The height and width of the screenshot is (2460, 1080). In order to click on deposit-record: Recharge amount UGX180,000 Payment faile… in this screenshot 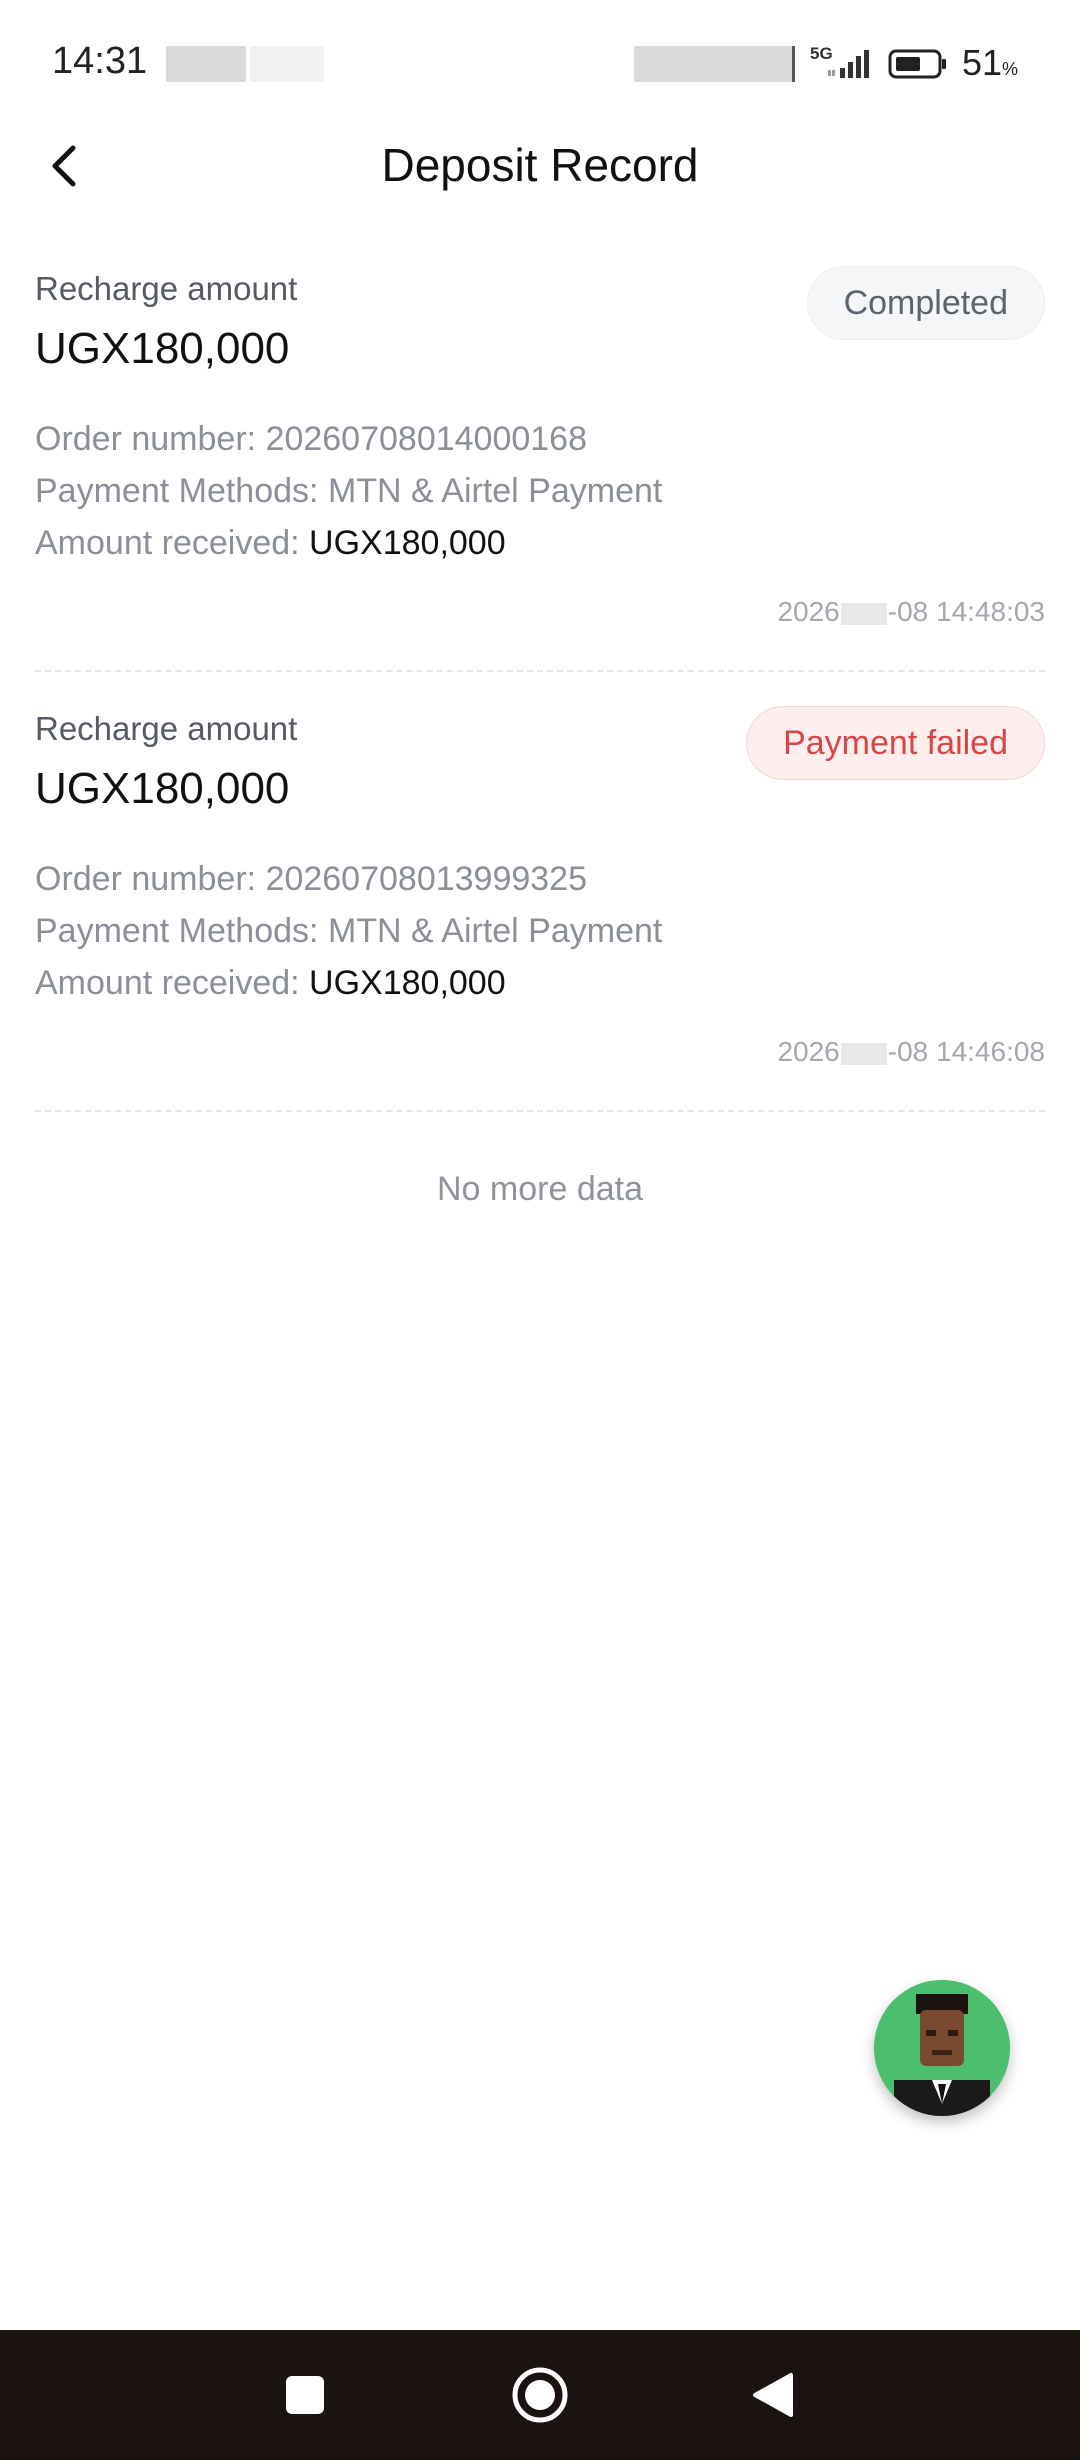, I will do `click(540, 888)`.